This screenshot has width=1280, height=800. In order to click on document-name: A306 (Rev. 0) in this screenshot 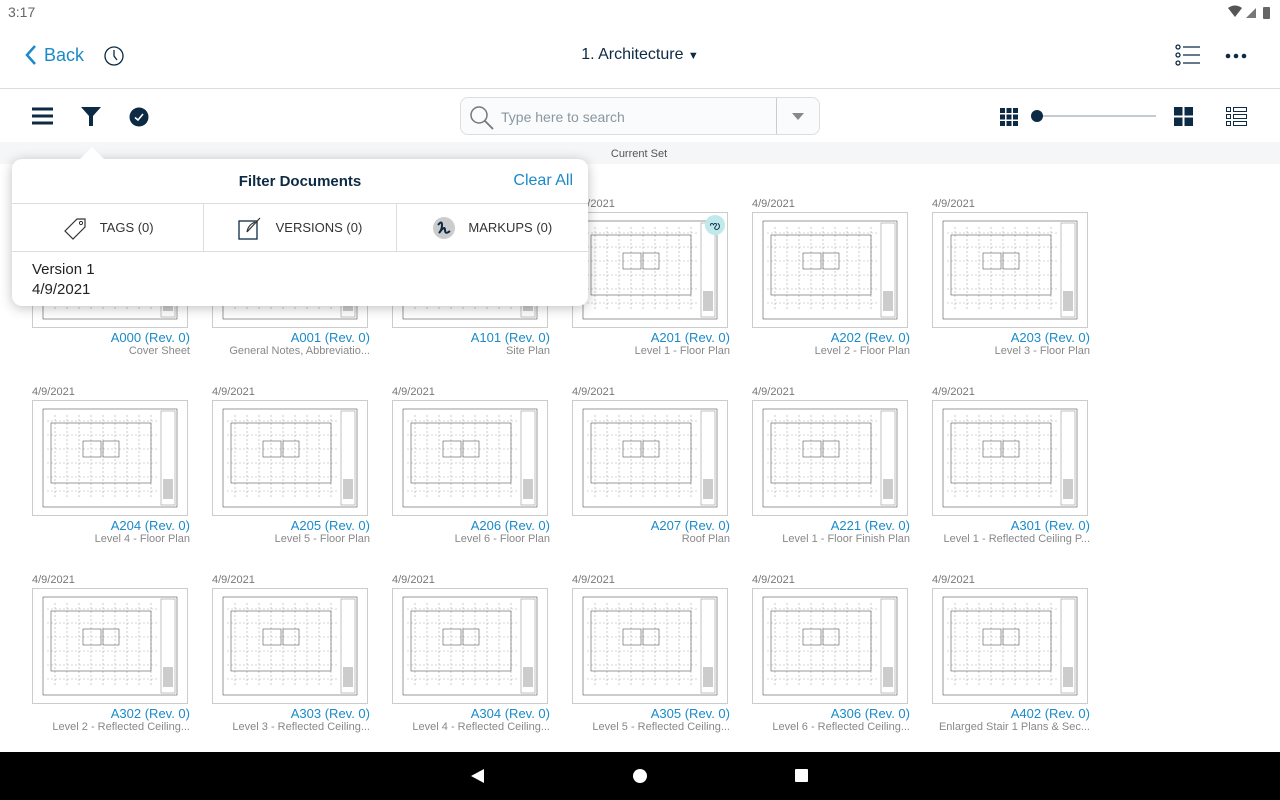, I will do `click(831, 713)`.